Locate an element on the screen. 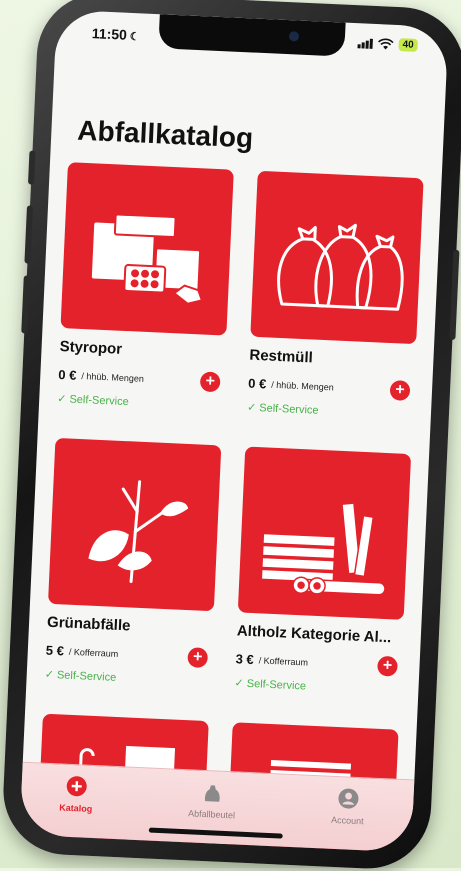 This screenshot has width=461, height=871. status-time: 11:50 ☾ is located at coordinates (116, 34).